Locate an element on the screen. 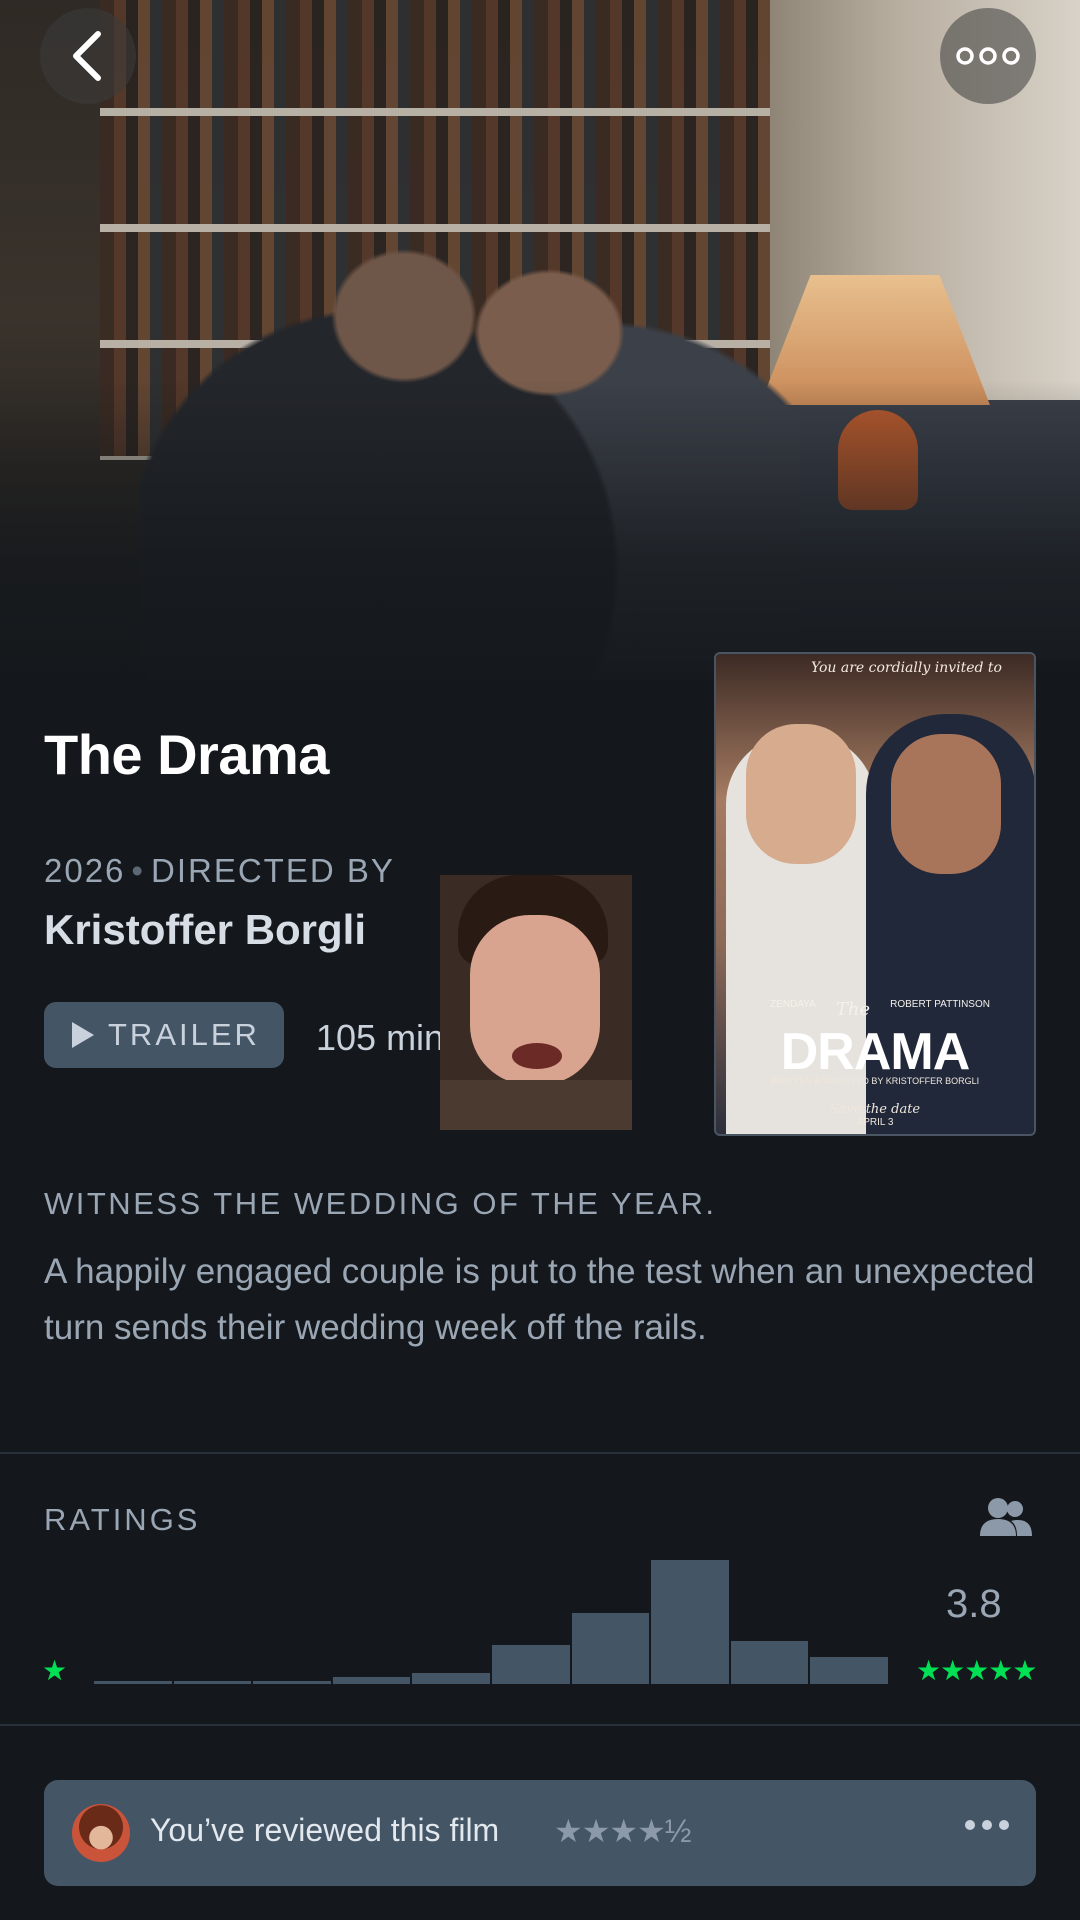 This screenshot has width=1080, height=1920. poster-title-small: The is located at coordinates (853, 1009).